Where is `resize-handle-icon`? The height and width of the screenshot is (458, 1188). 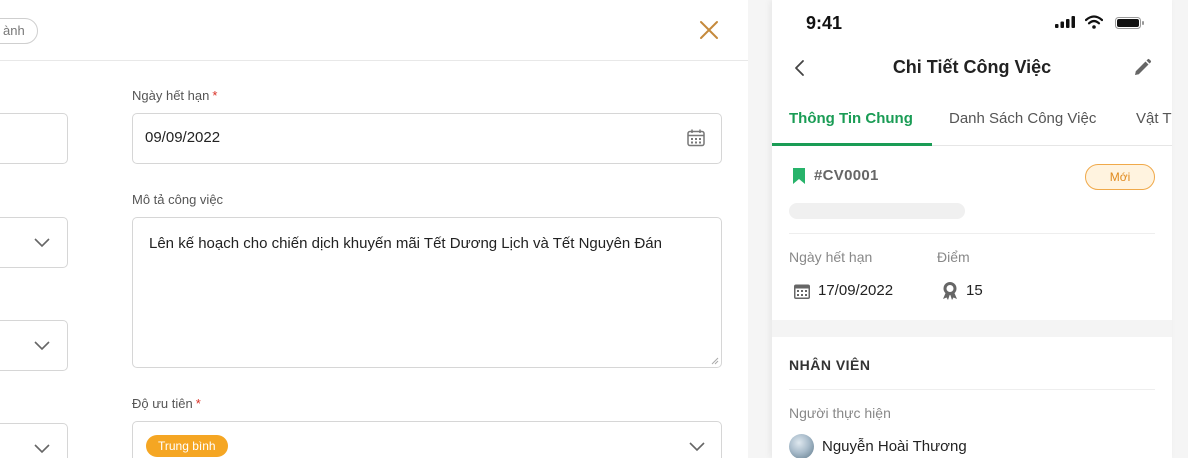
resize-handle-icon is located at coordinates (715, 361).